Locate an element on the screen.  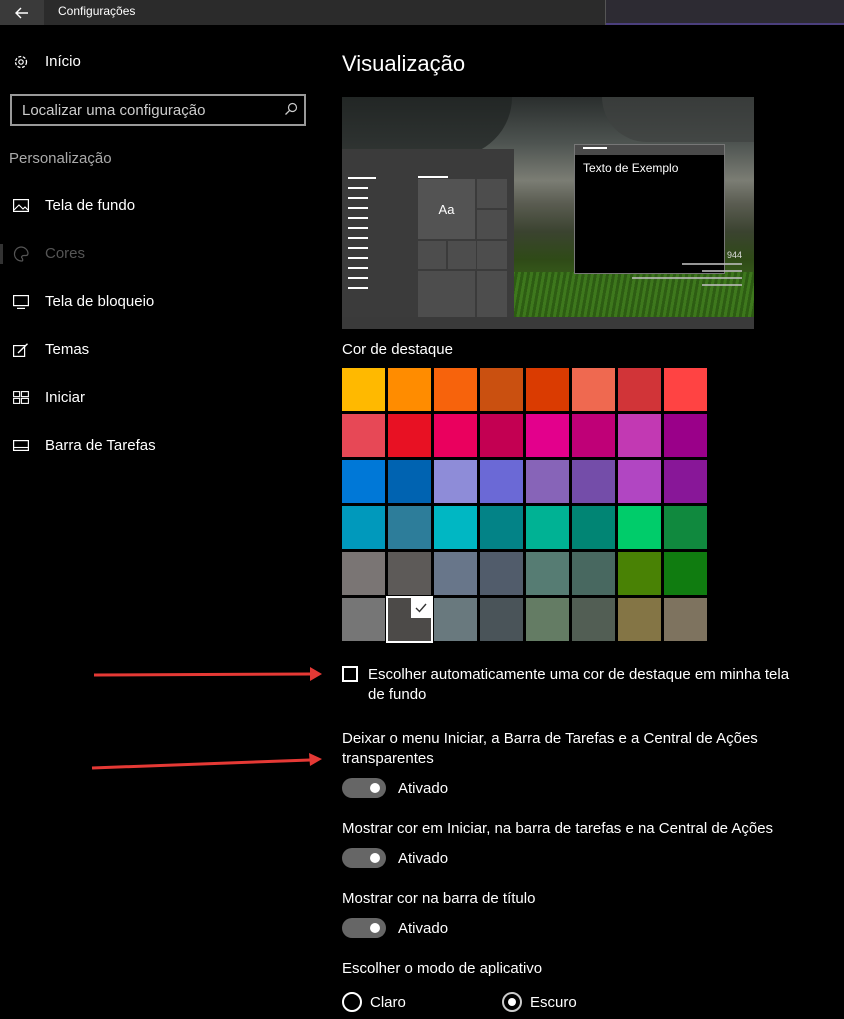
transparency-state: Ativado is located at coordinates (423, 788).